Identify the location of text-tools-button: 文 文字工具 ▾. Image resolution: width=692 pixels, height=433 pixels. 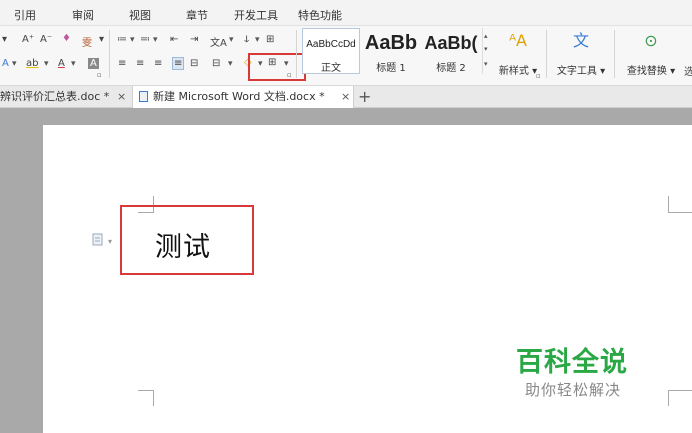
(581, 53).